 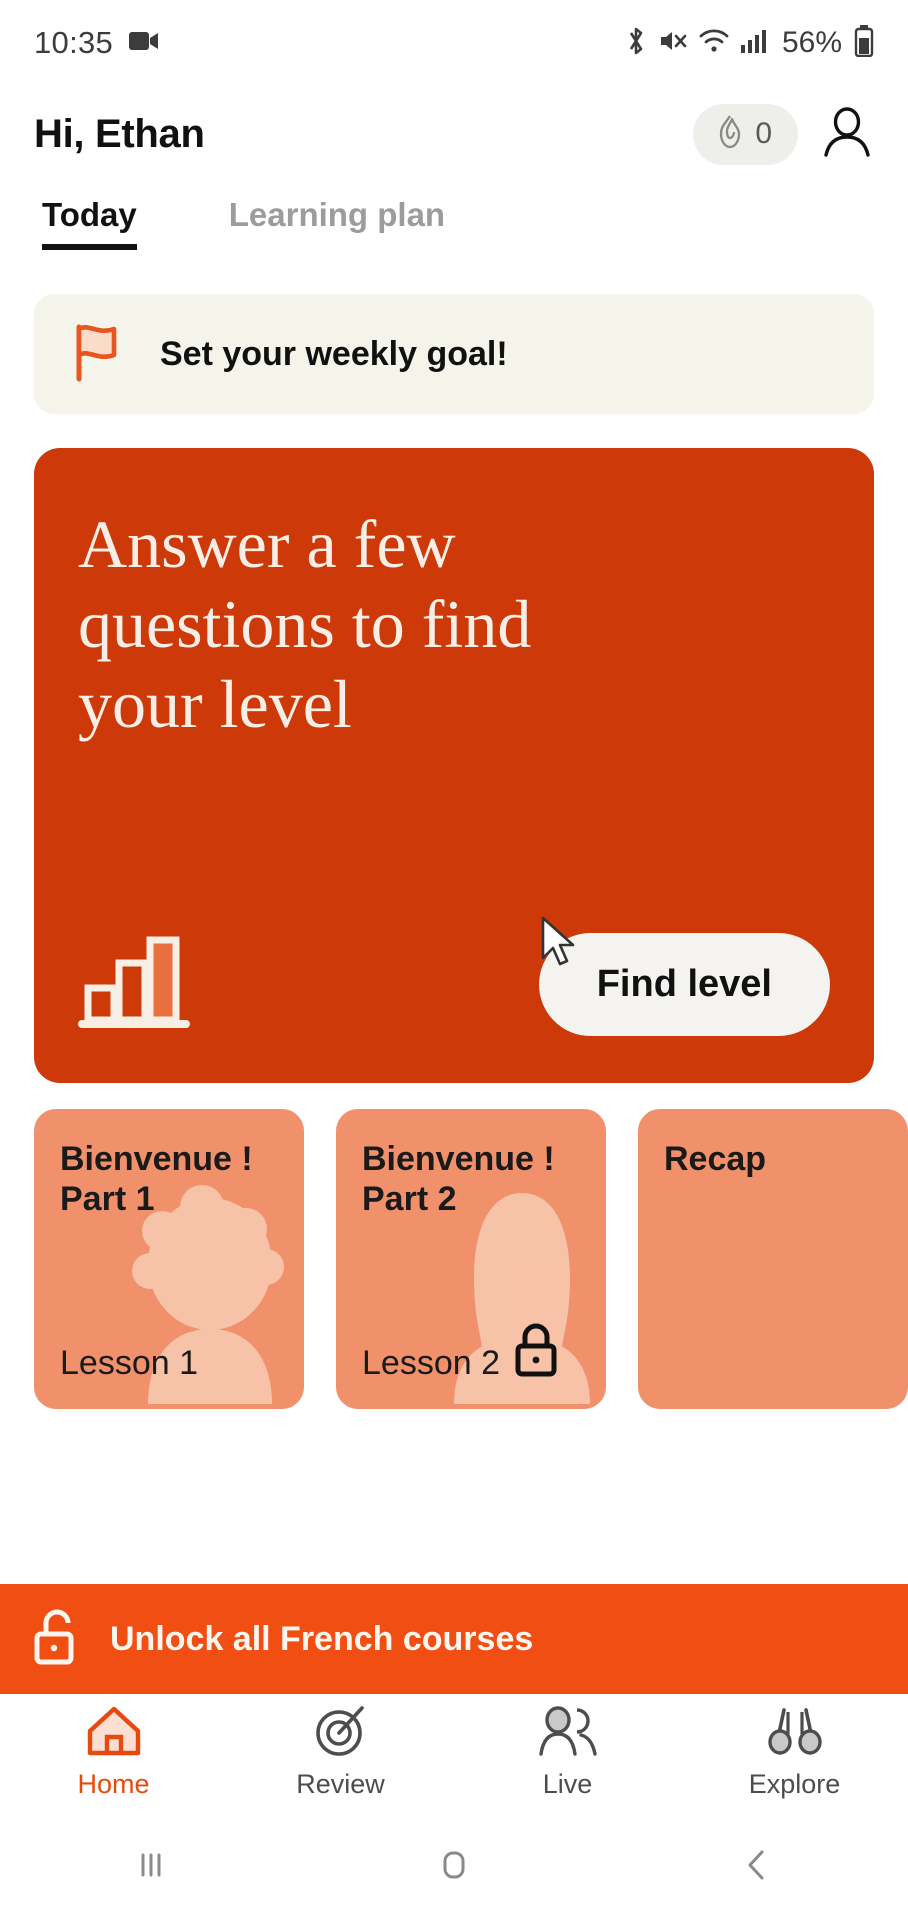 I want to click on open-padlock-icon, so click(x=57, y=1639).